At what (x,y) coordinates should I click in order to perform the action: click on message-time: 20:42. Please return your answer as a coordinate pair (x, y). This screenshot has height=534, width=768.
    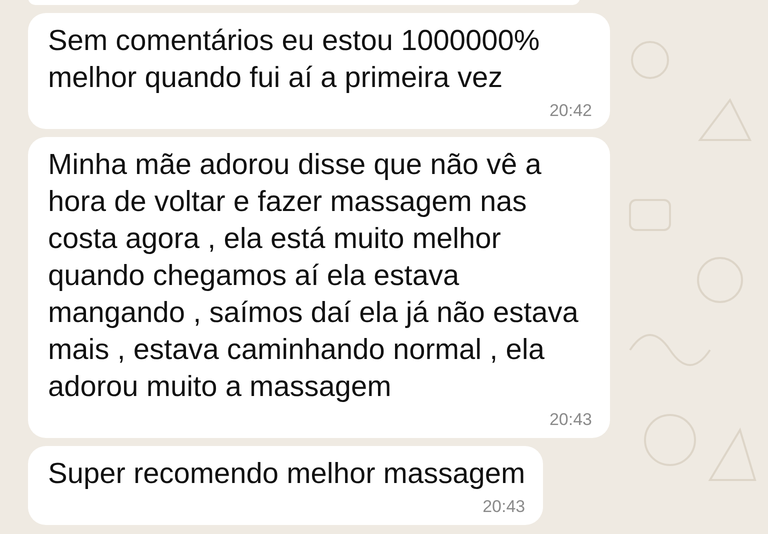
    Looking at the image, I should click on (570, 111).